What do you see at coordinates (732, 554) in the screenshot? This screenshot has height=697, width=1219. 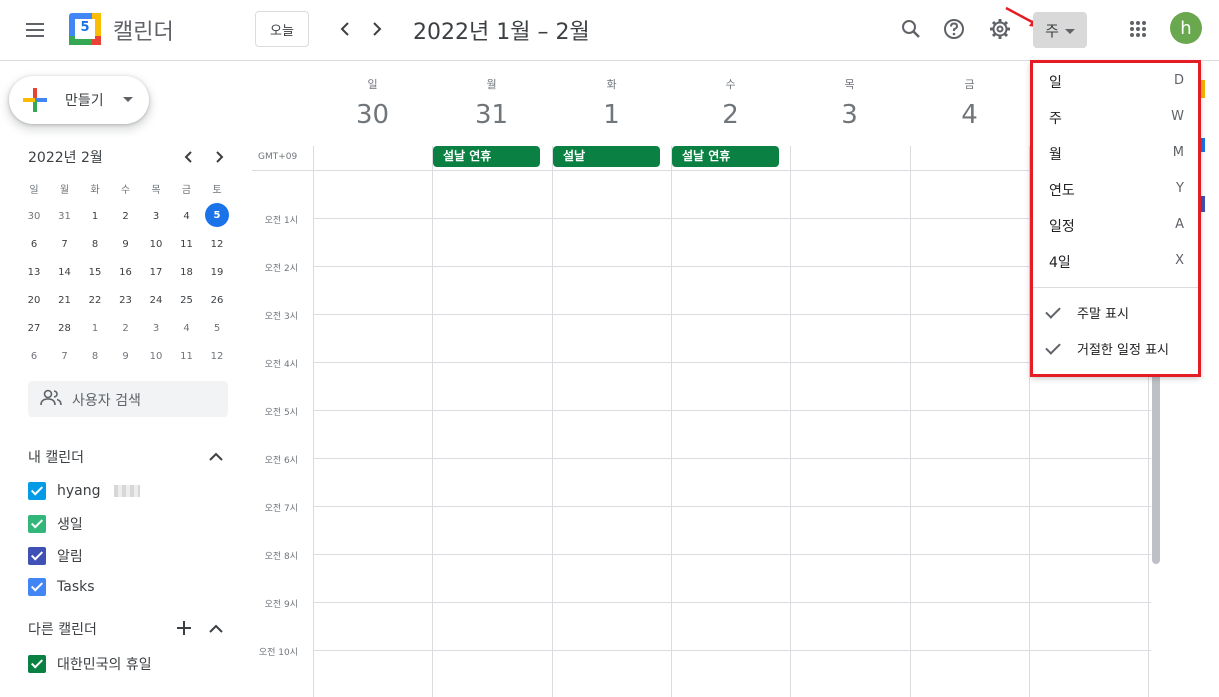 I see `hour-line` at bounding box center [732, 554].